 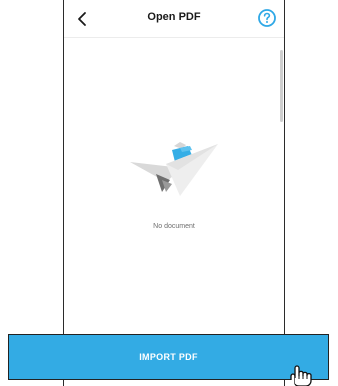 I want to click on top-bar: Open PDF, so click(x=174, y=19).